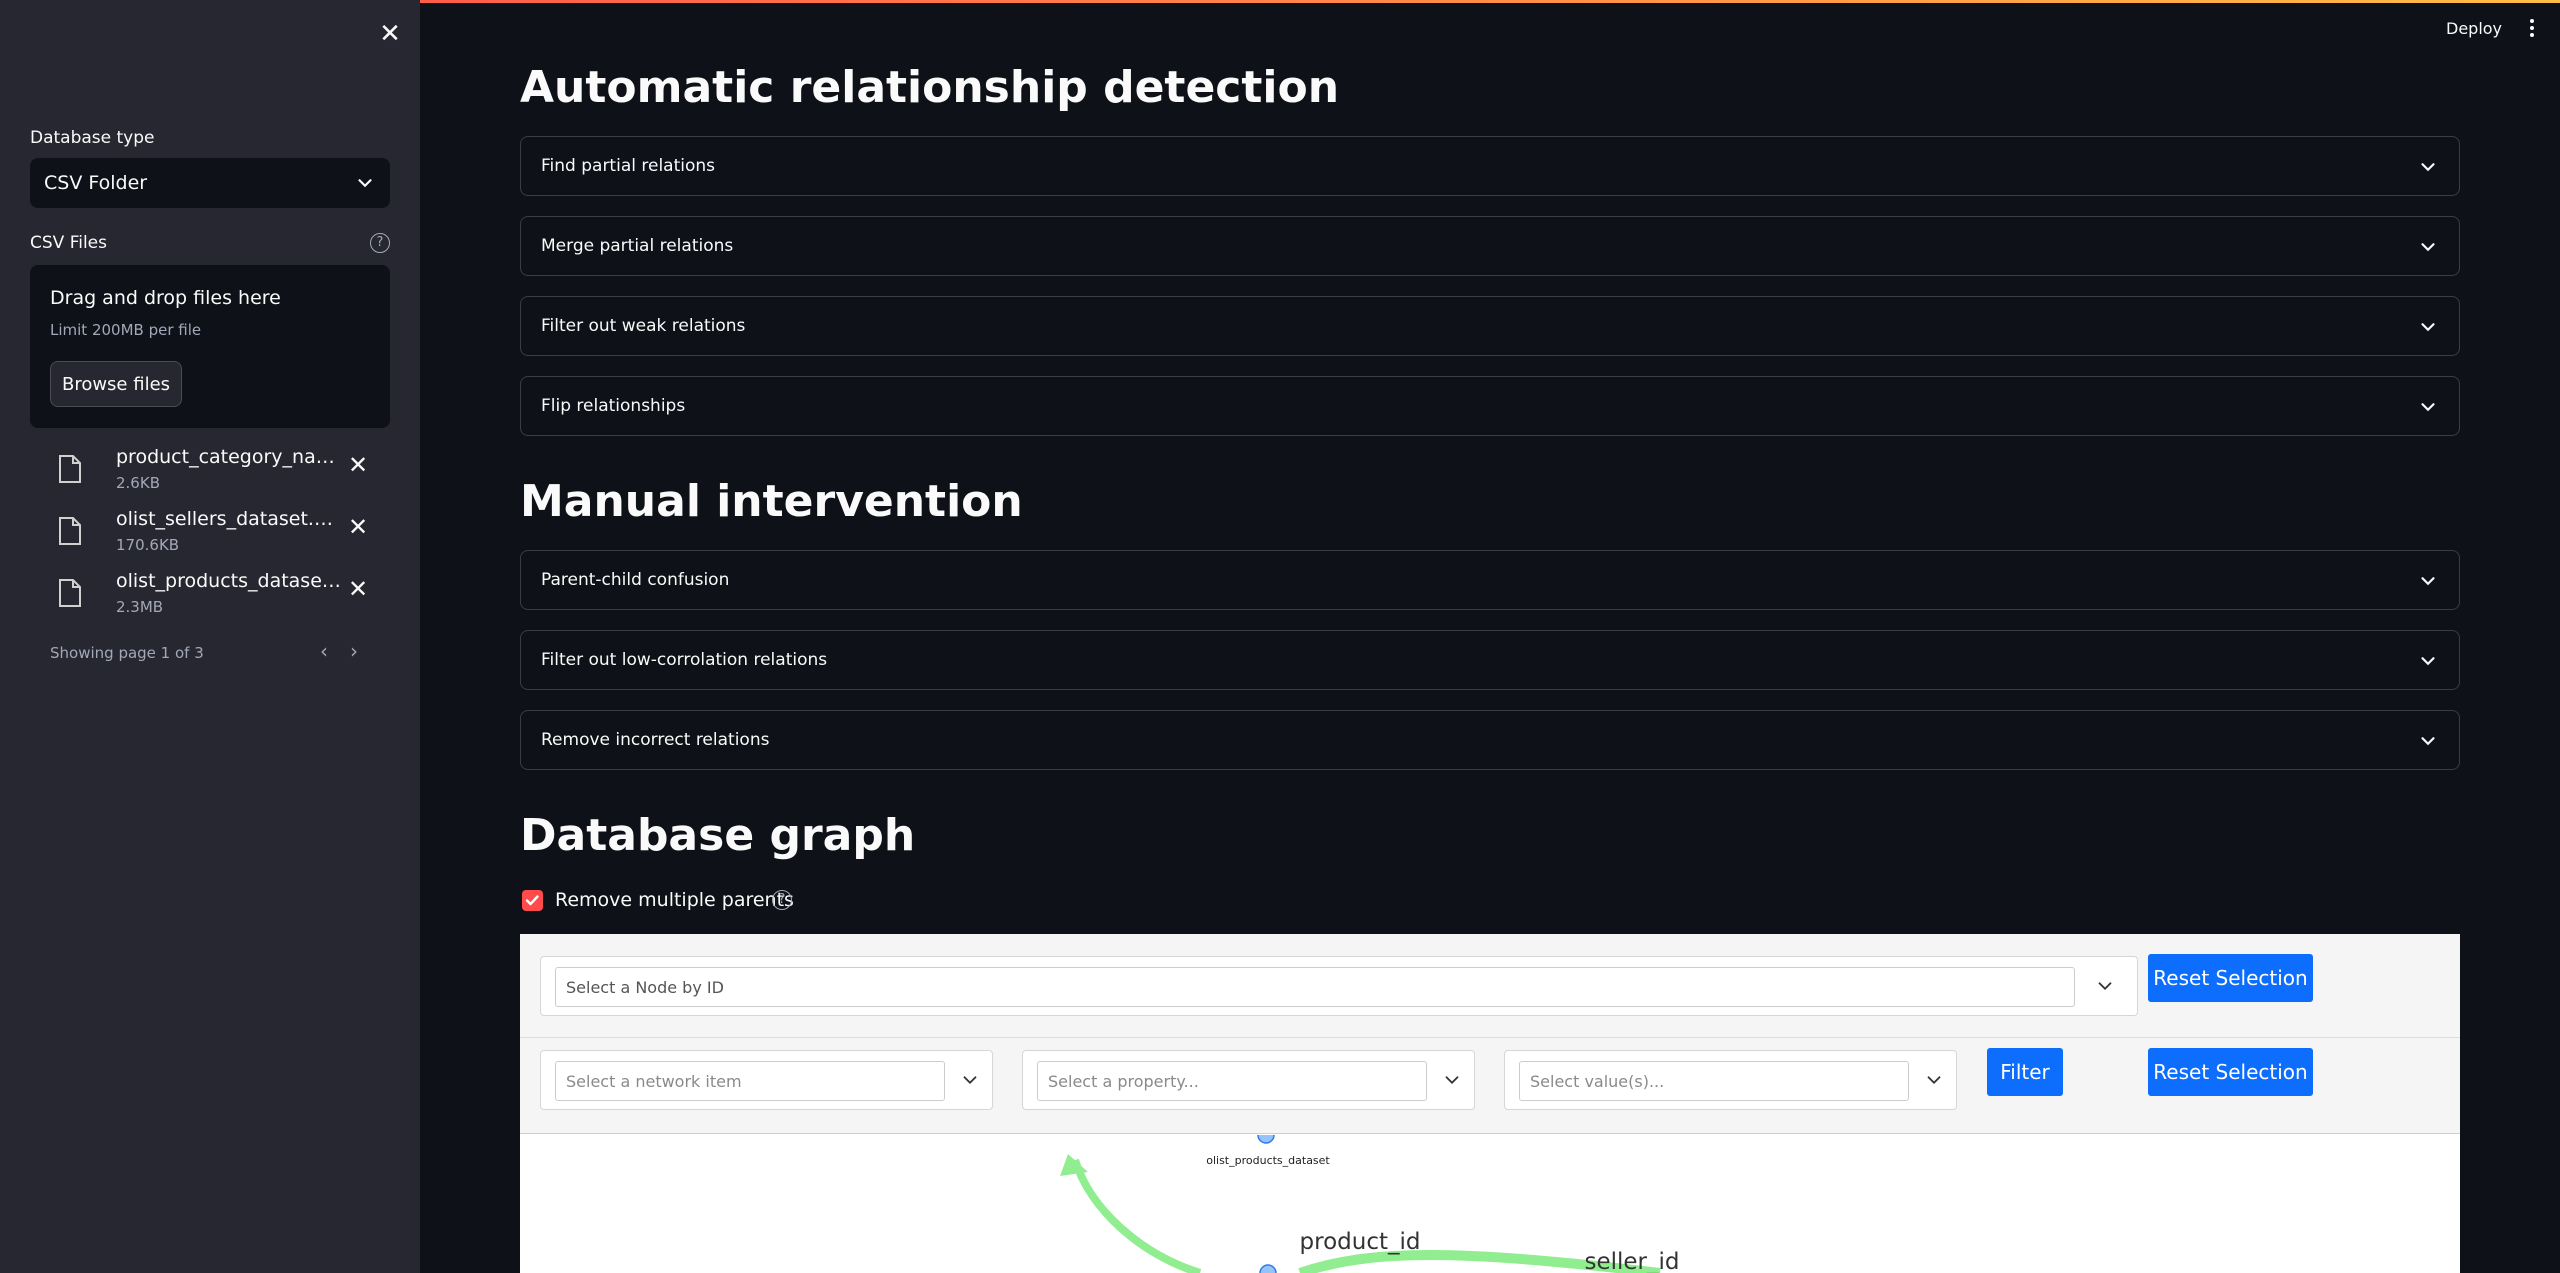 The width and height of the screenshot is (2560, 1273). What do you see at coordinates (138, 483) in the screenshot?
I see `file-size: 2.6KB` at bounding box center [138, 483].